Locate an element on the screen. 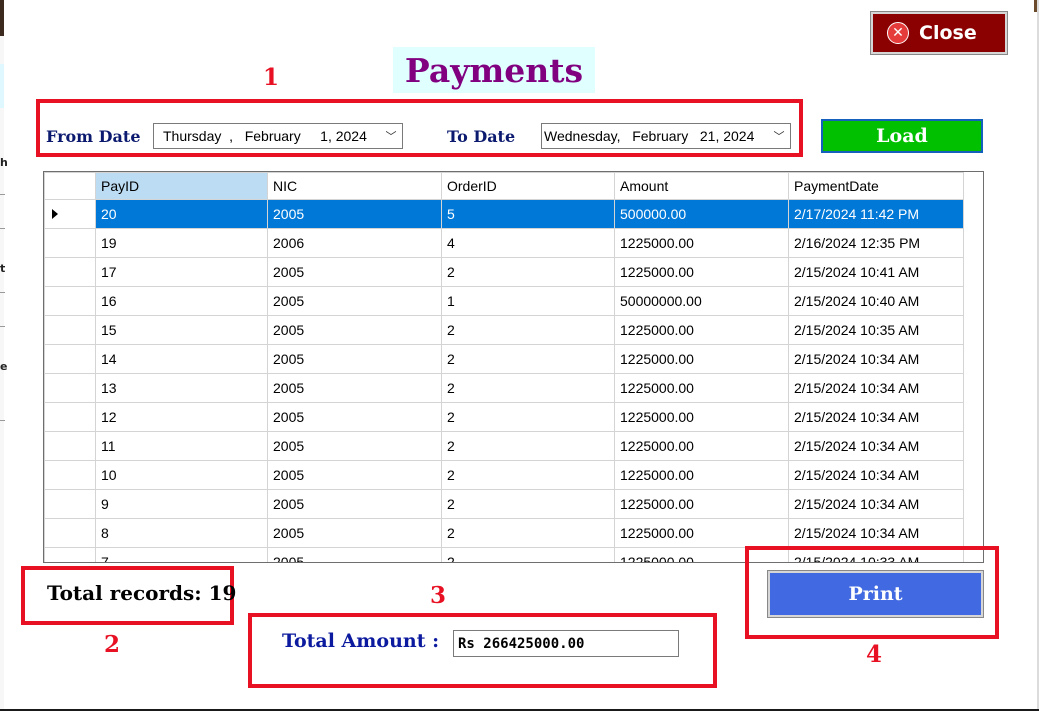 This screenshot has width=1039, height=711. cell-payid: 8 is located at coordinates (181, 533).